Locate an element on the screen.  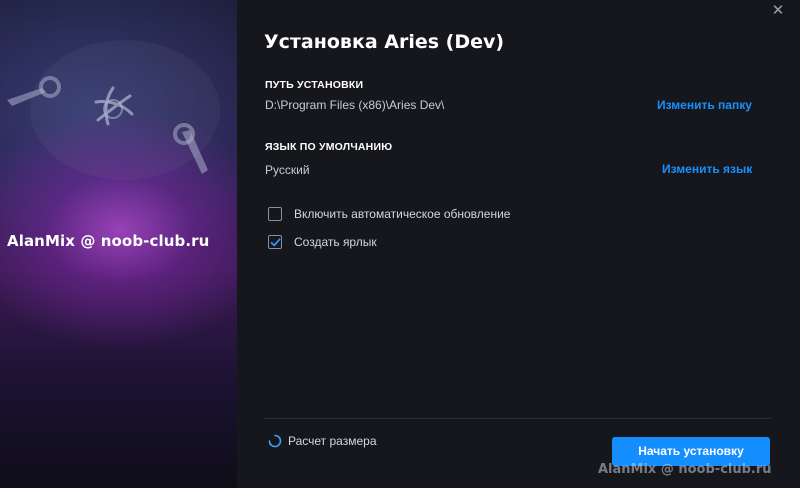
checkmark-icon is located at coordinates (275, 242).